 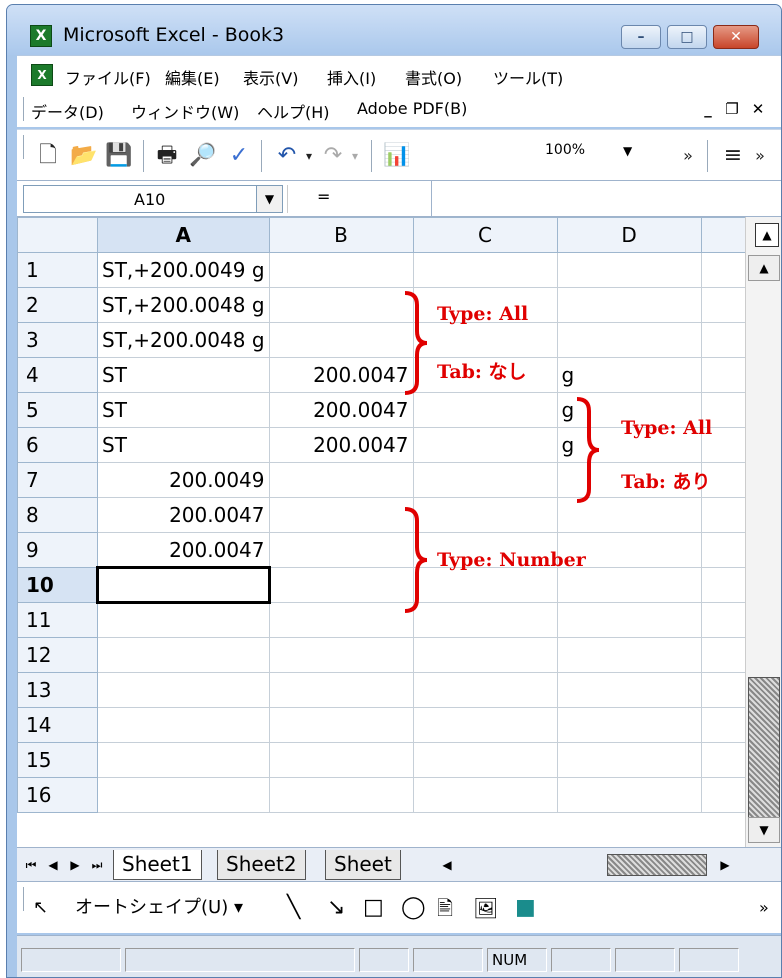 I want to click on cell-d11, so click(x=629, y=620).